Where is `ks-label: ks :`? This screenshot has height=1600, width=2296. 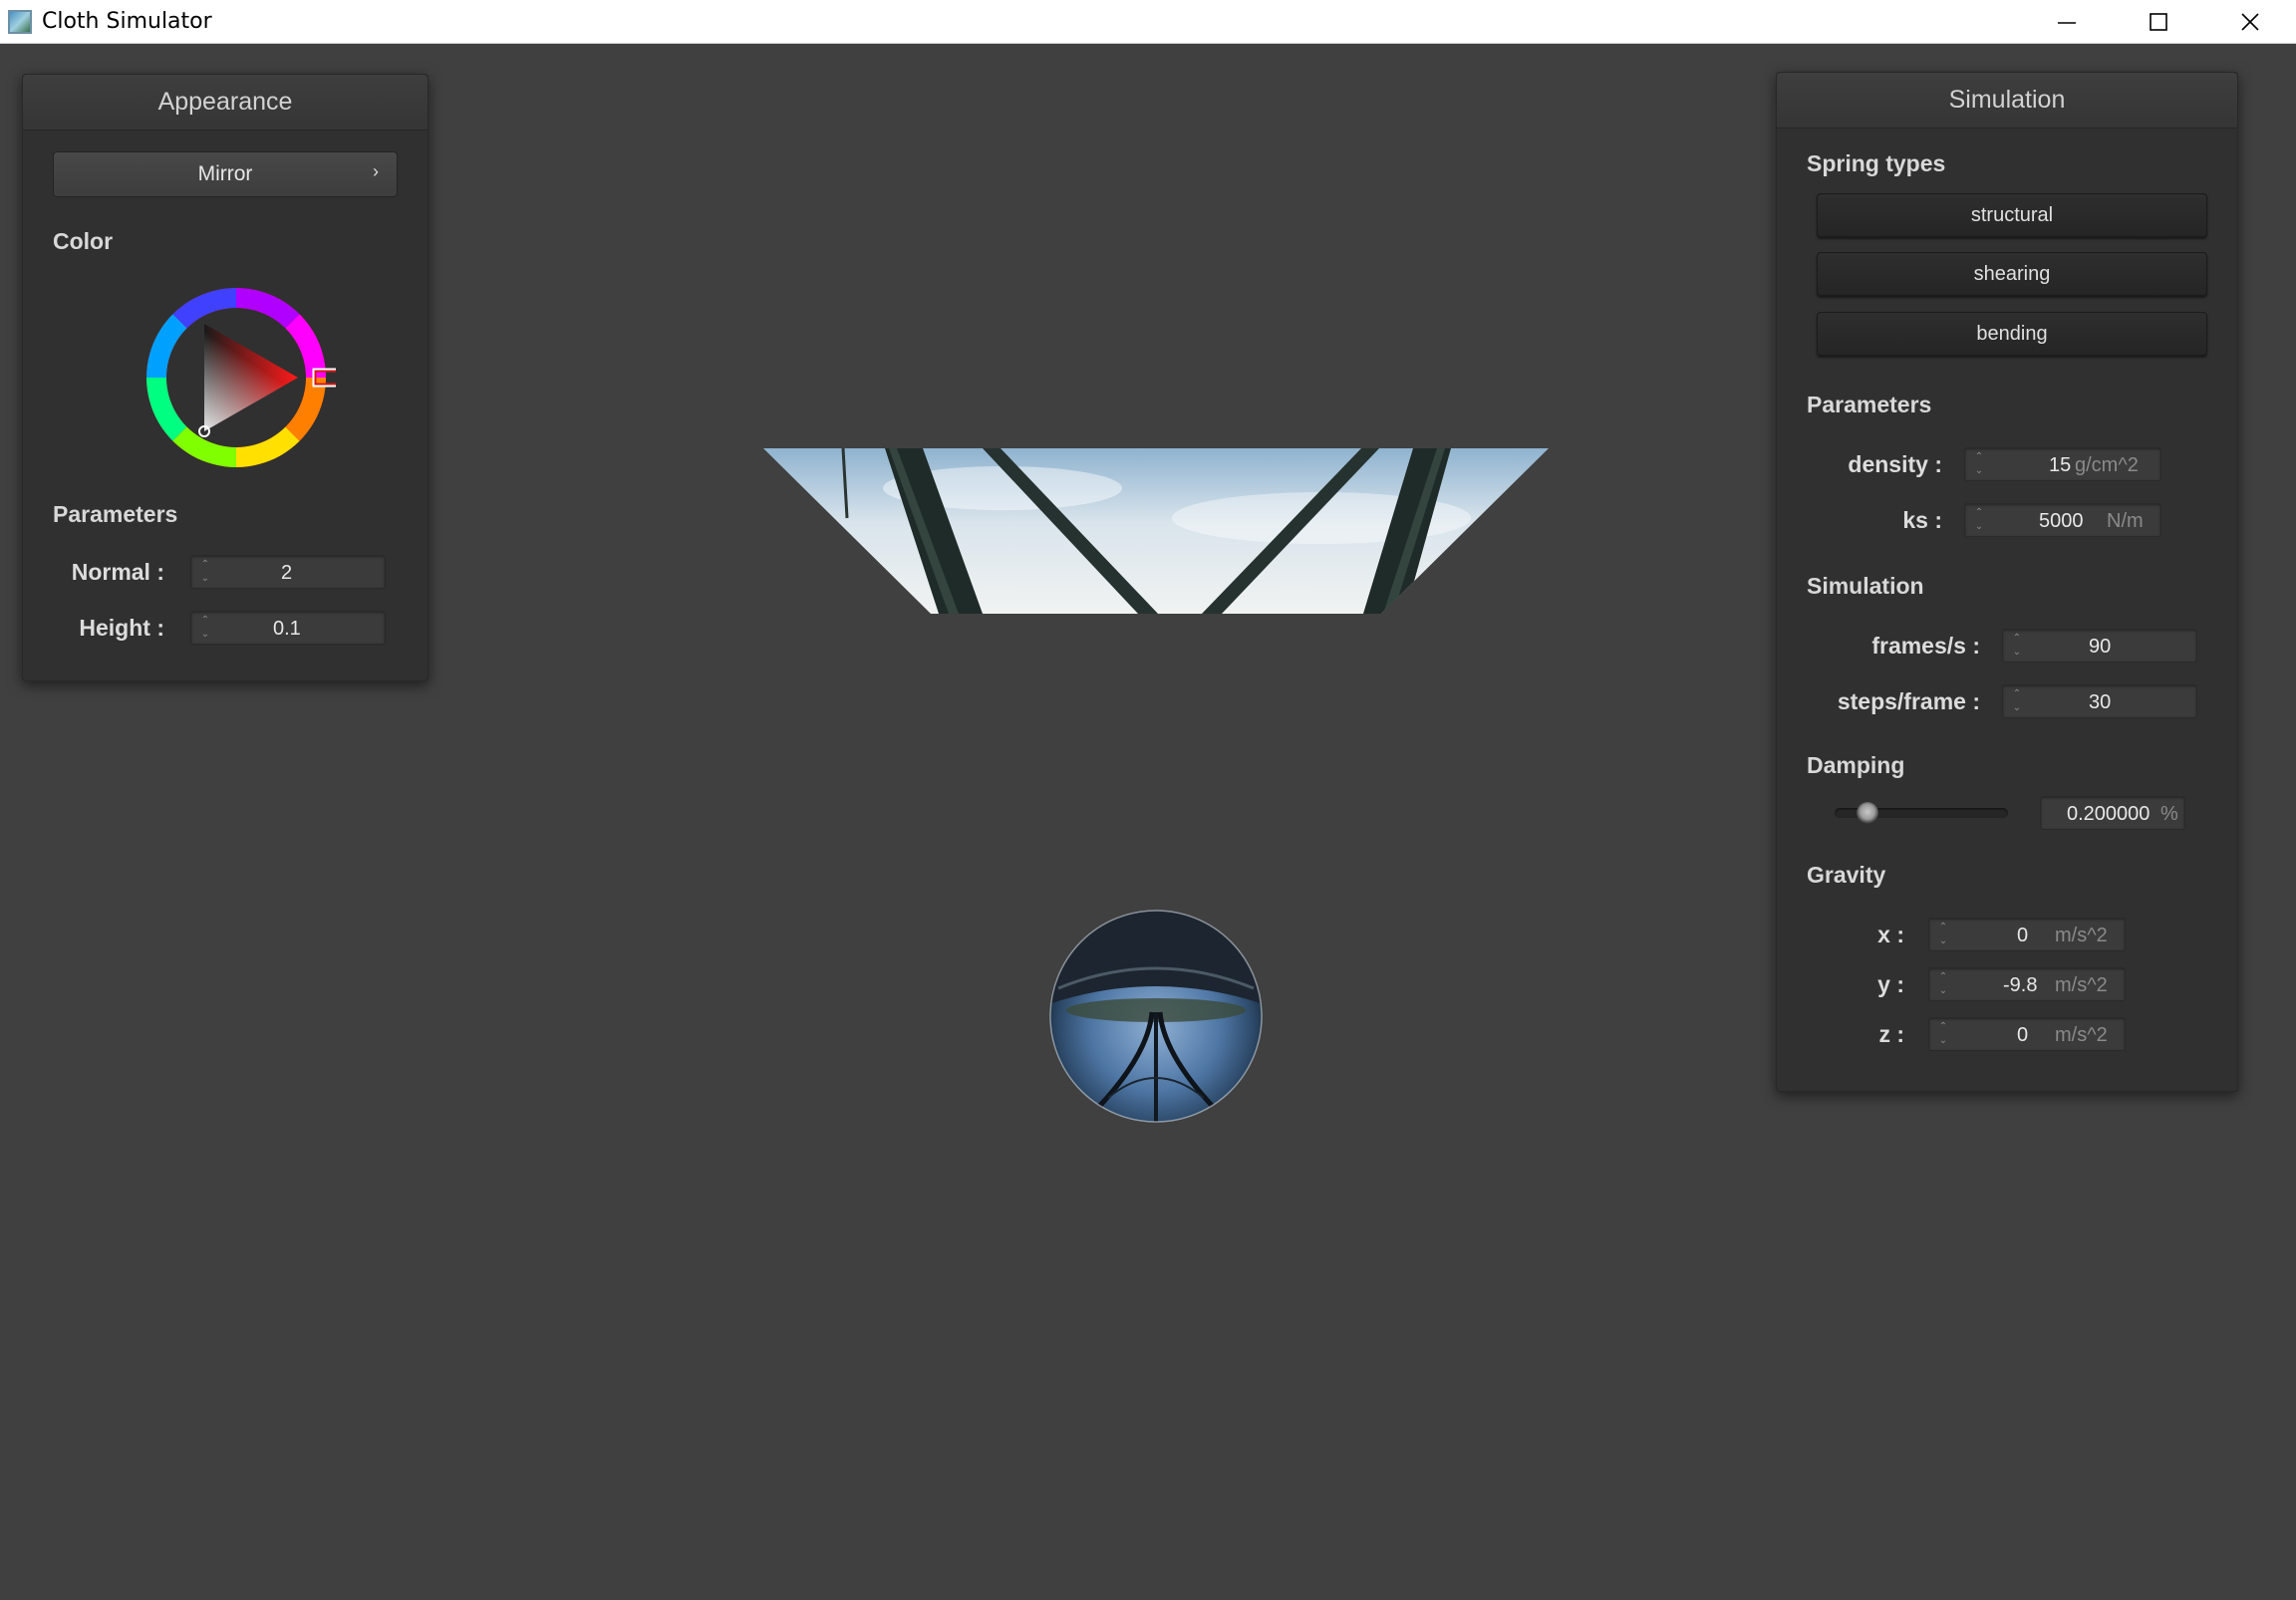 ks-label: ks : is located at coordinates (1922, 520).